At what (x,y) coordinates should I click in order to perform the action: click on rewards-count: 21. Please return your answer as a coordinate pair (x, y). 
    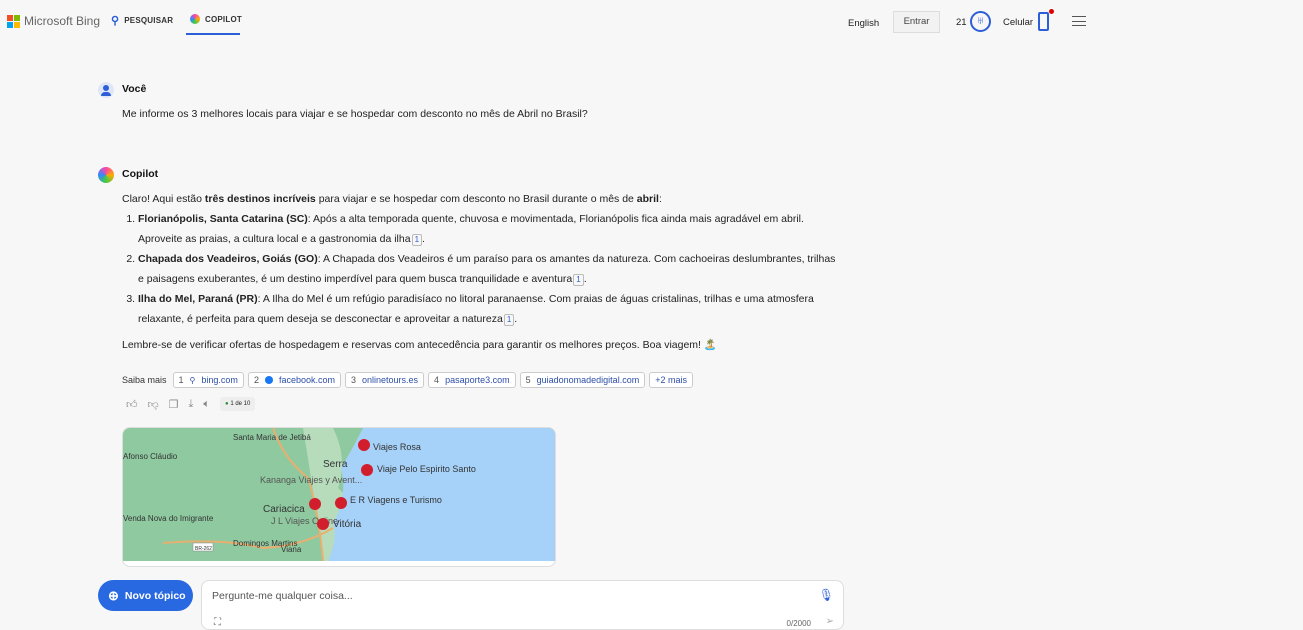
    Looking at the image, I should click on (961, 22).